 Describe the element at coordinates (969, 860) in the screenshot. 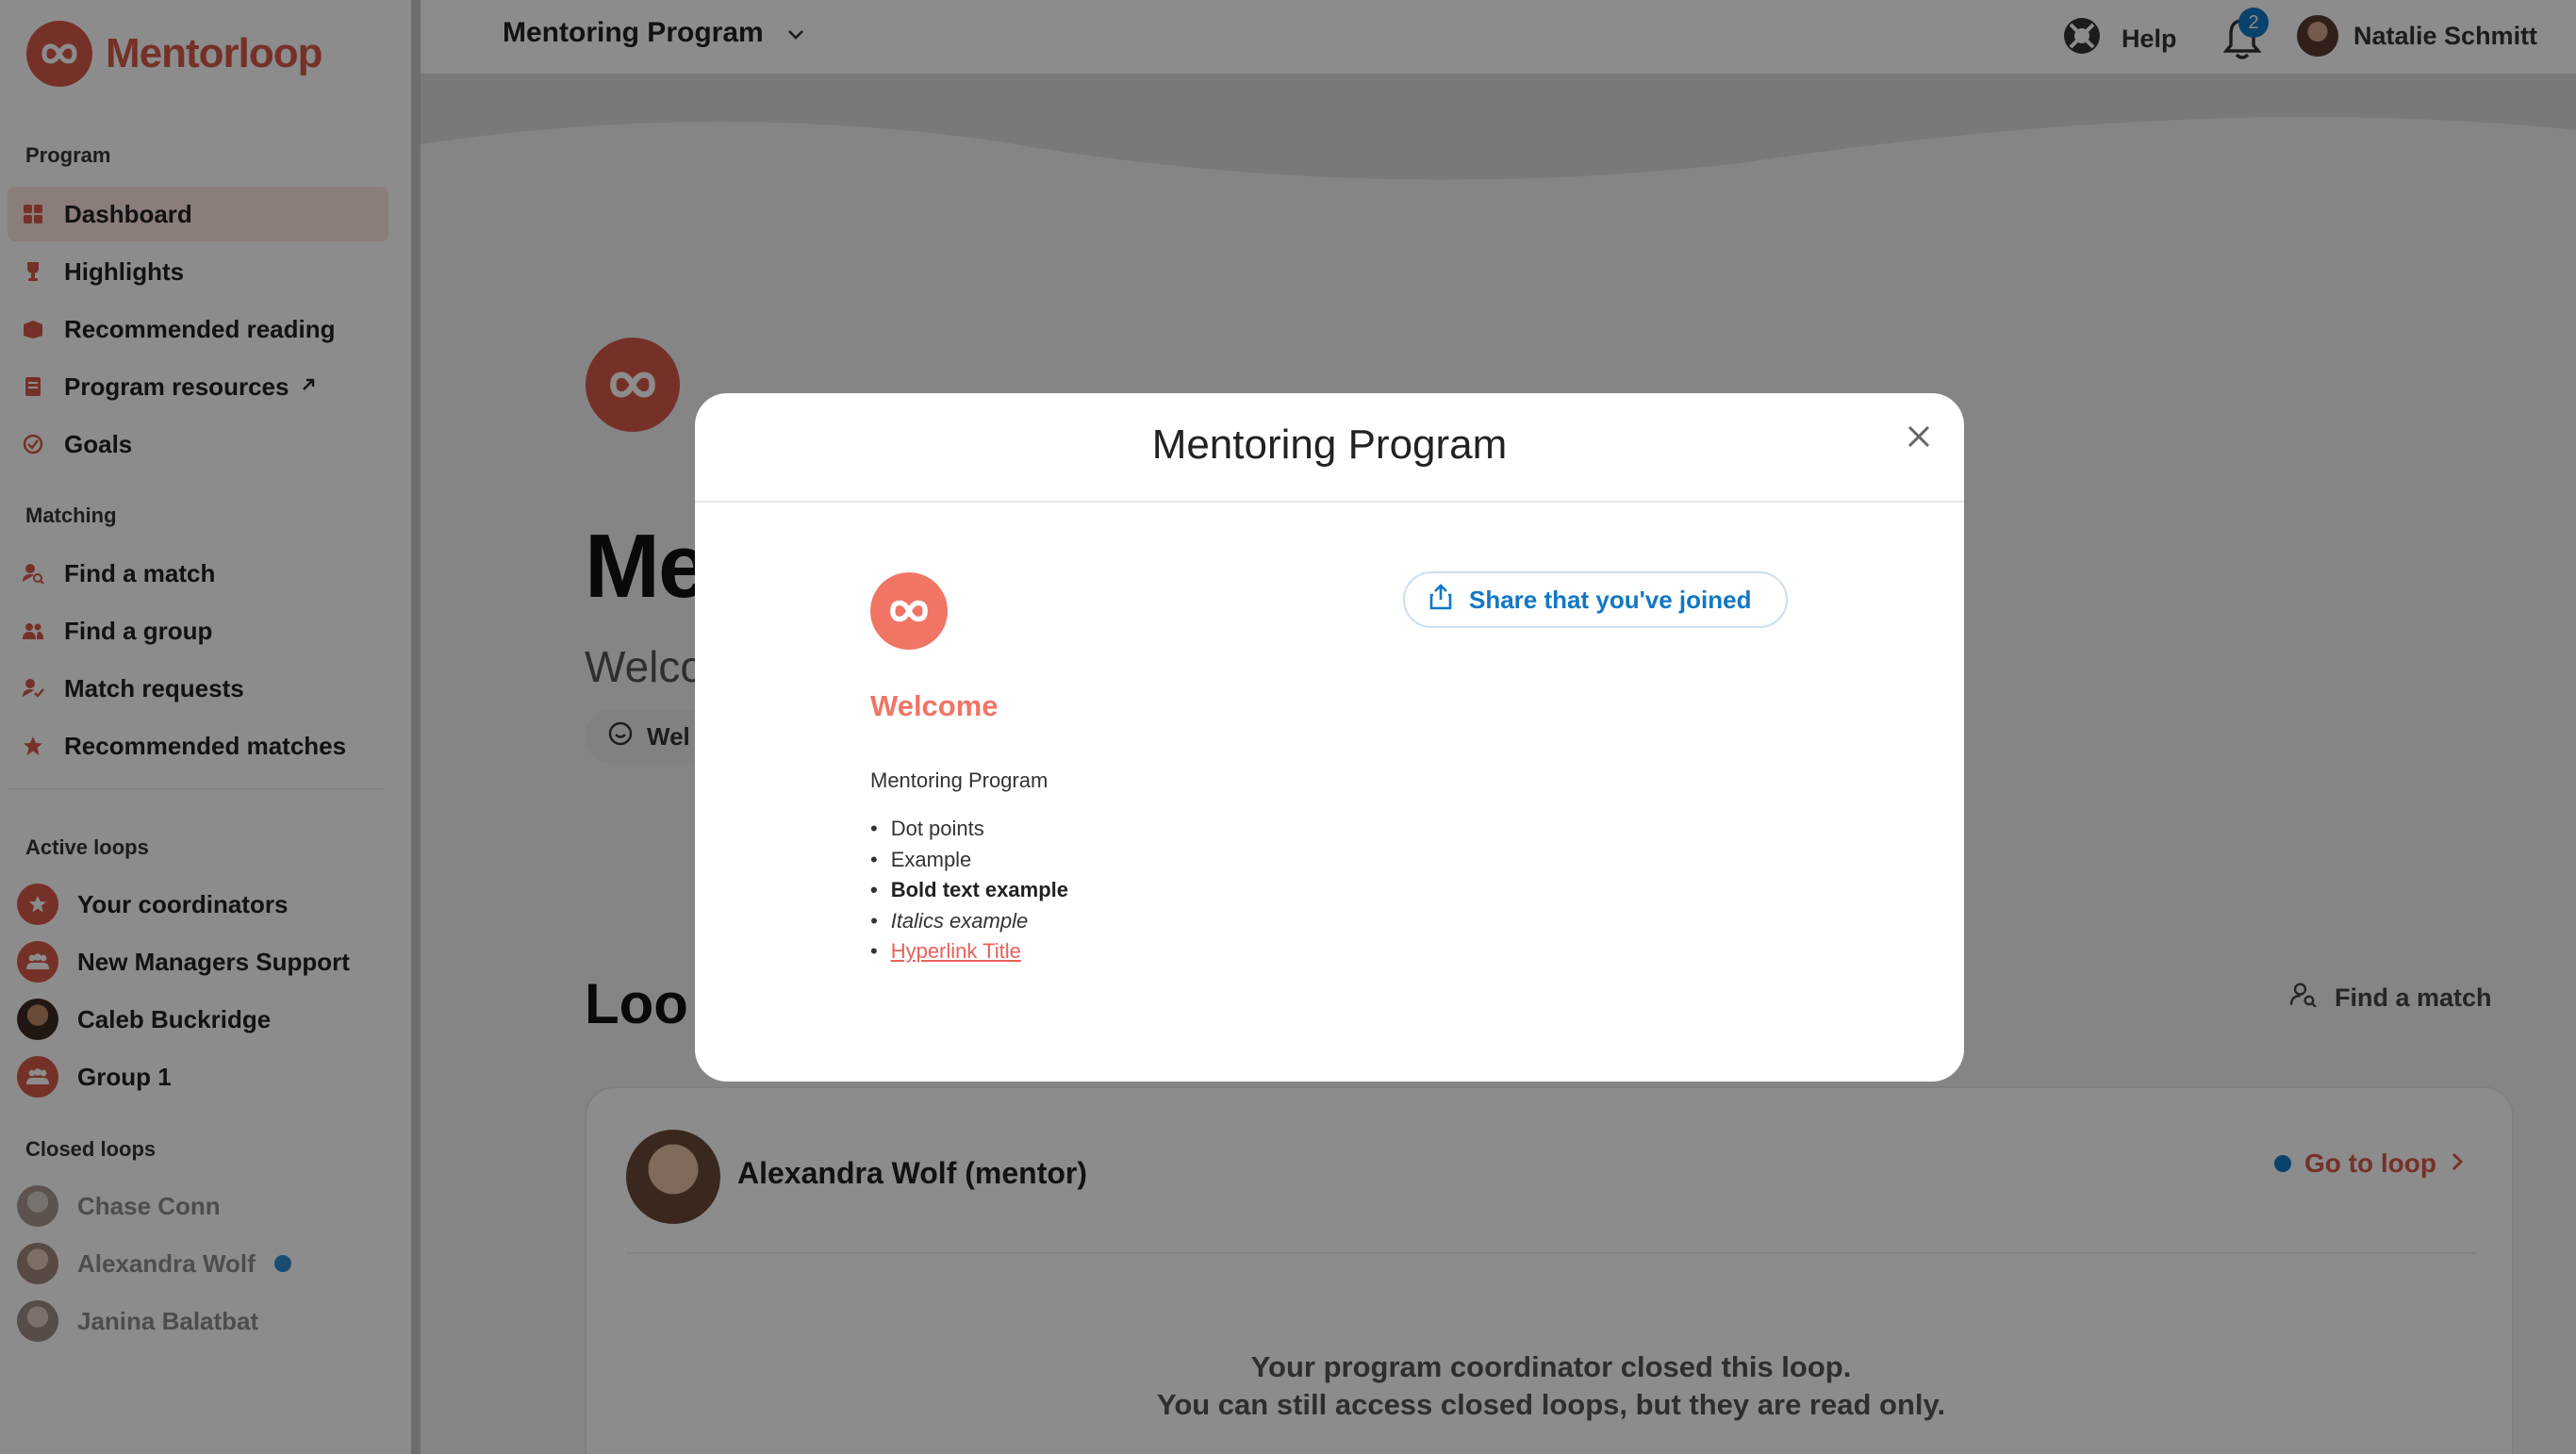

I see `list-item: Example` at that location.